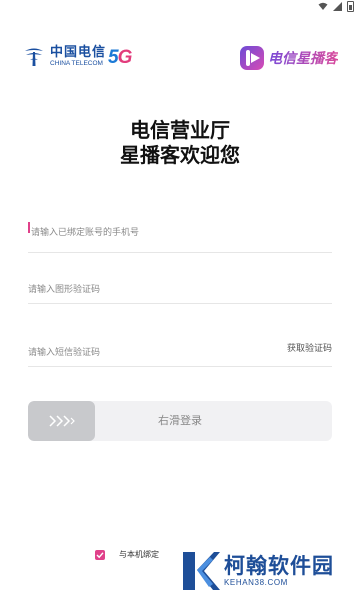 This screenshot has width=360, height=600. I want to click on watermark: 柯翰软件园 KEHAN38.COM, so click(257, 571).